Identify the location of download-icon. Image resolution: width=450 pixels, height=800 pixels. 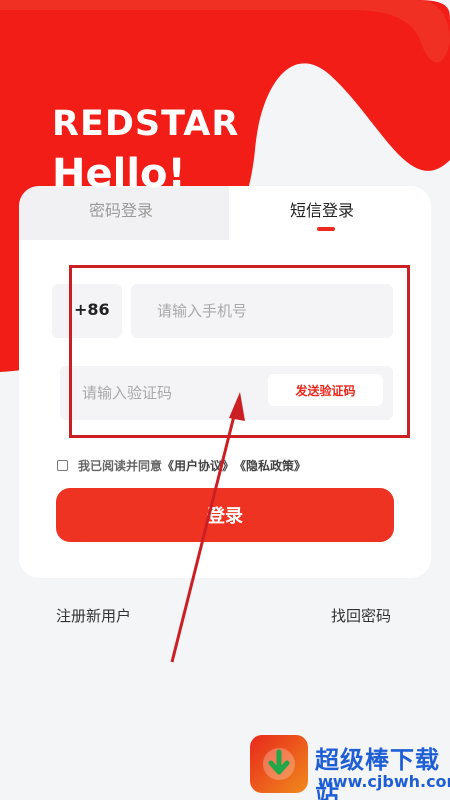
(279, 764).